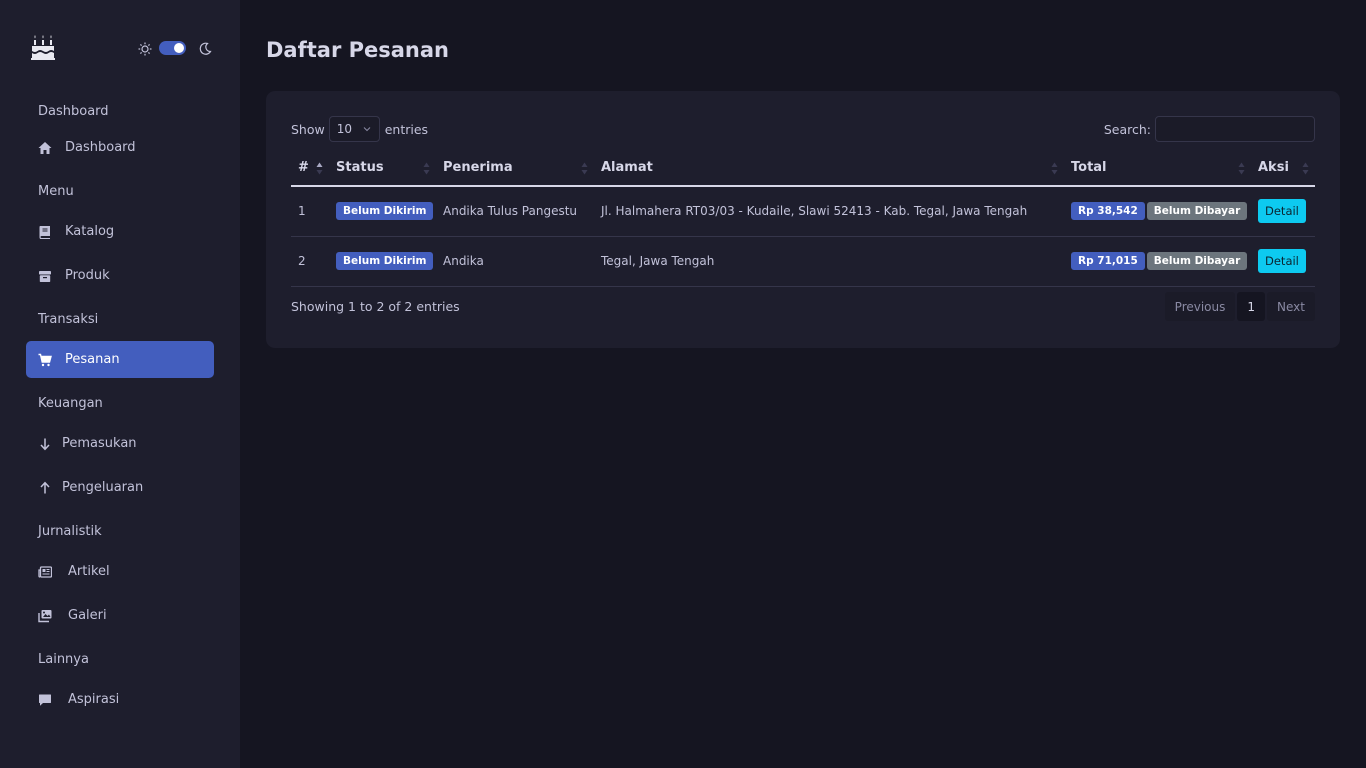 The image size is (1366, 768). Describe the element at coordinates (310, 168) in the screenshot. I see `column-header-number: #` at that location.